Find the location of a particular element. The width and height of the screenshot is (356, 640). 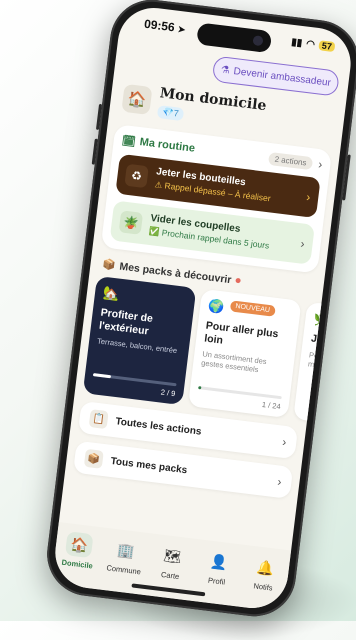

tab-domicile: 🏠 Domicile is located at coordinates (79, 550).